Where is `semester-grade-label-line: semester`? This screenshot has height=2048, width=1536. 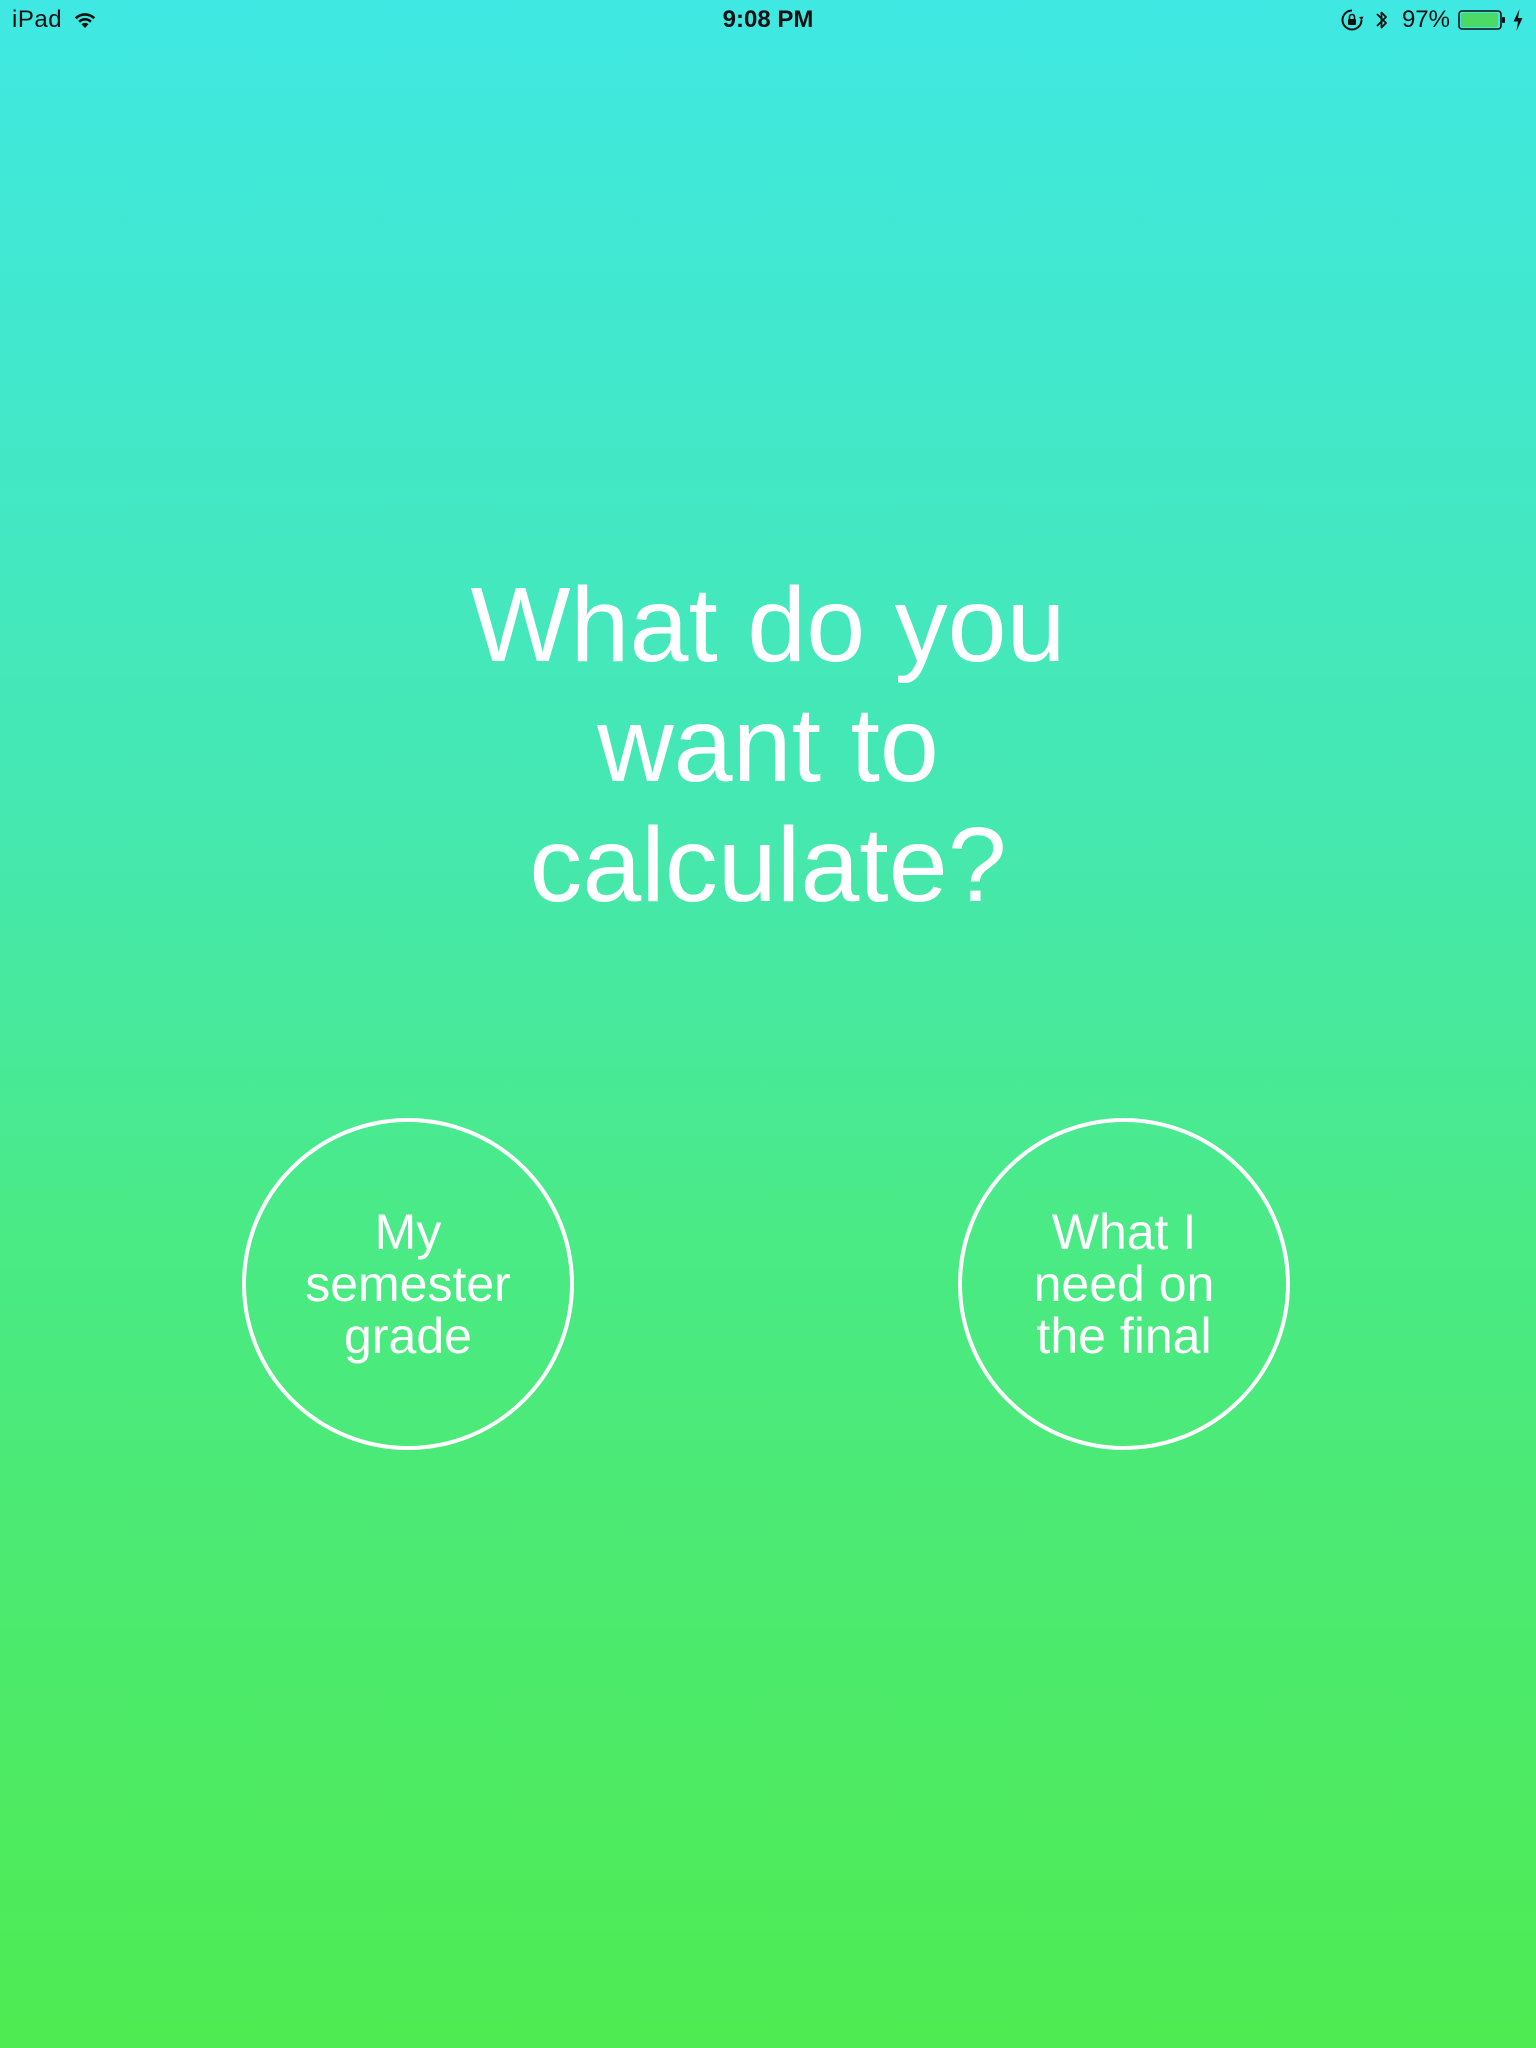 semester-grade-label-line: semester is located at coordinates (408, 1284).